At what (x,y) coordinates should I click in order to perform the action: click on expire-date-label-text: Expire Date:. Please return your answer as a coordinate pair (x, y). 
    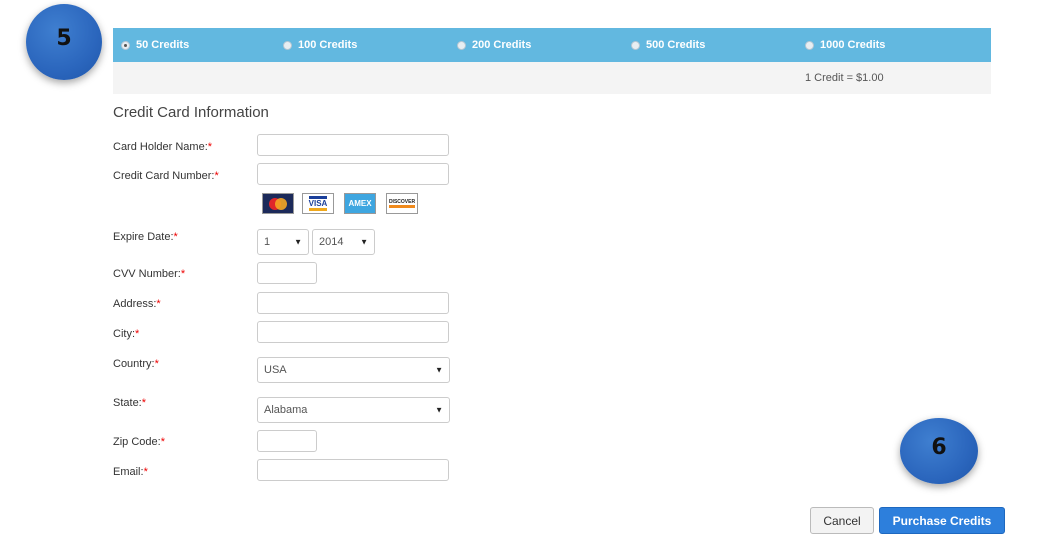
    Looking at the image, I should click on (143, 237).